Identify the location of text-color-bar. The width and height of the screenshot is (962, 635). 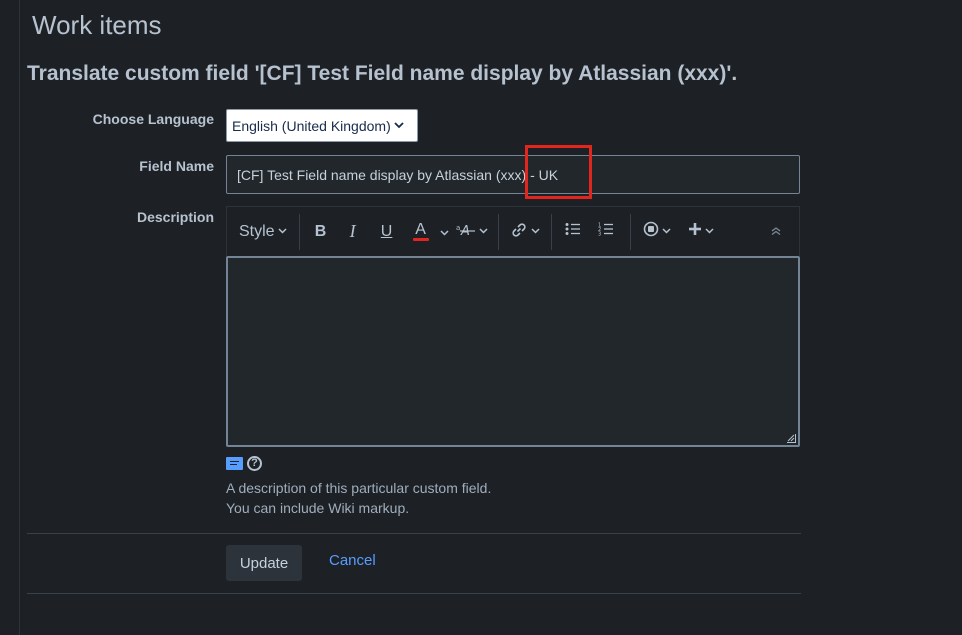
(420, 239).